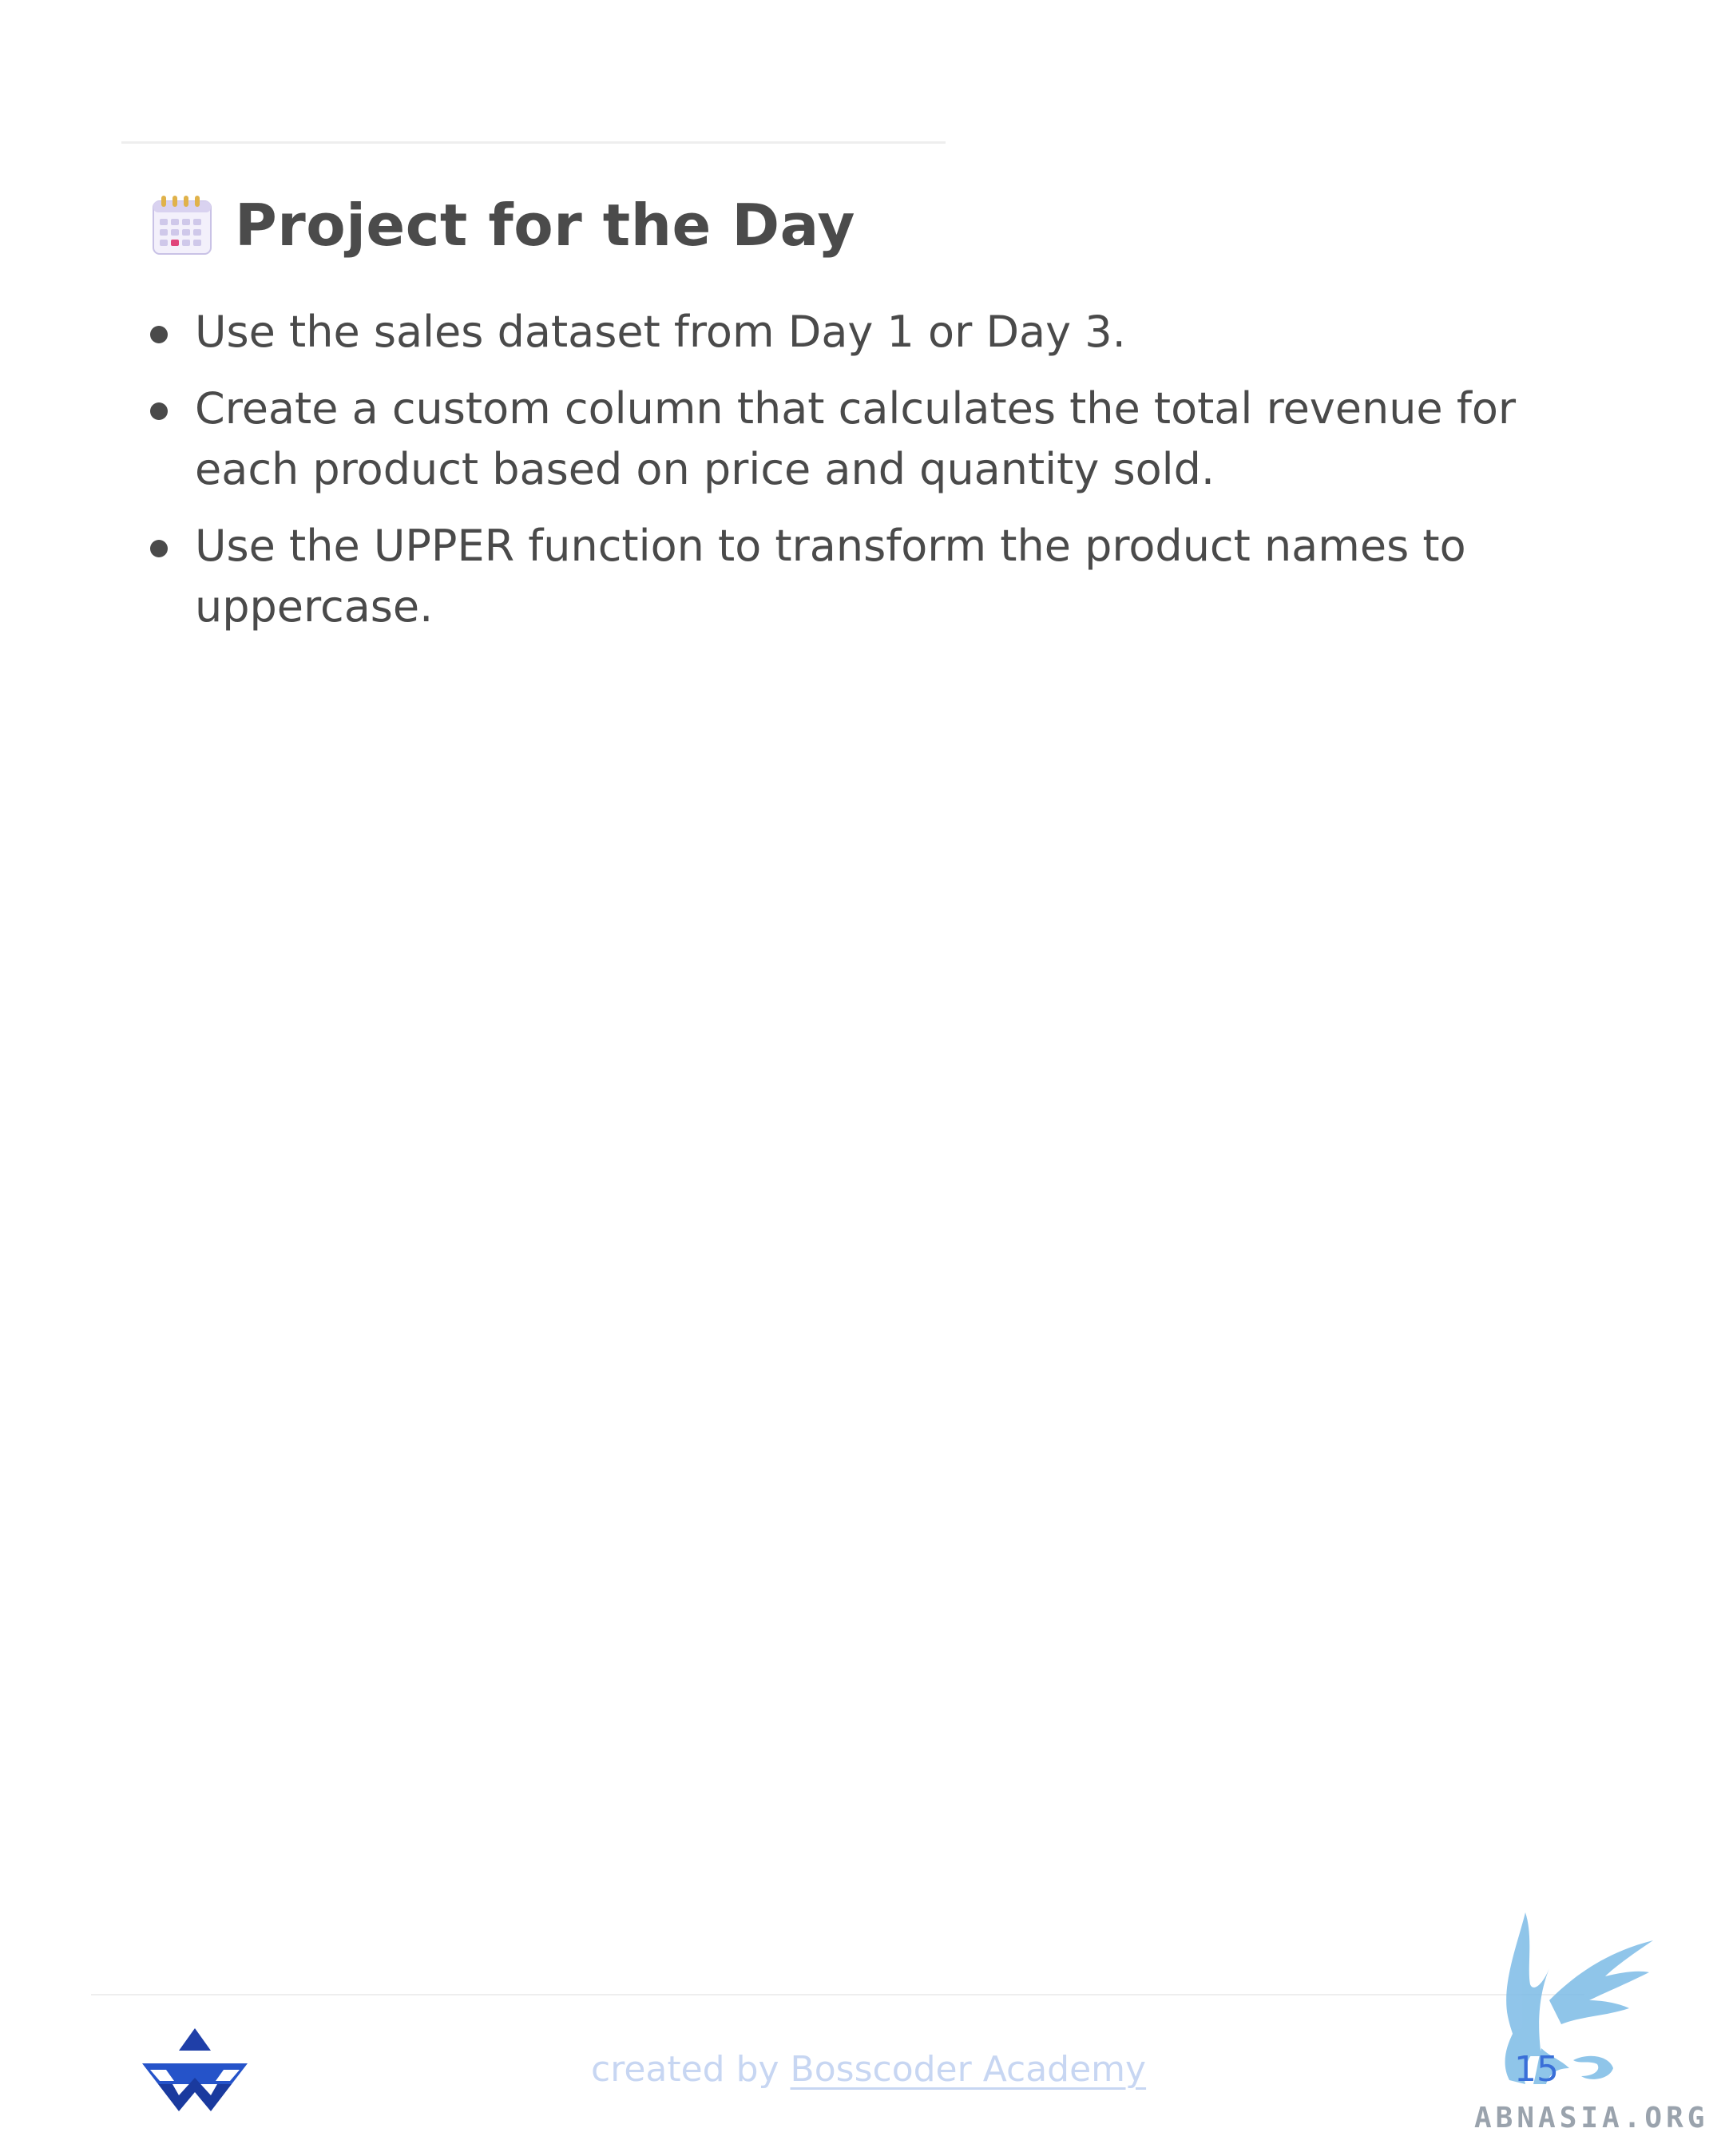 The height and width of the screenshot is (2156, 1725). What do you see at coordinates (533, 142) in the screenshot?
I see `top-divider` at bounding box center [533, 142].